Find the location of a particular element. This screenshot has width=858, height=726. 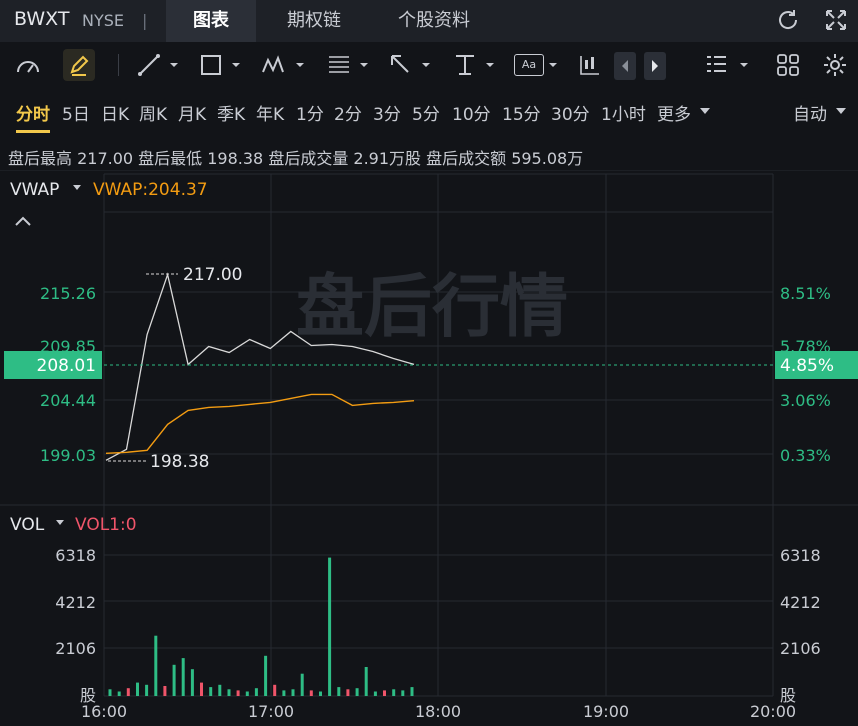

period-monthly: 月K is located at coordinates (192, 112).